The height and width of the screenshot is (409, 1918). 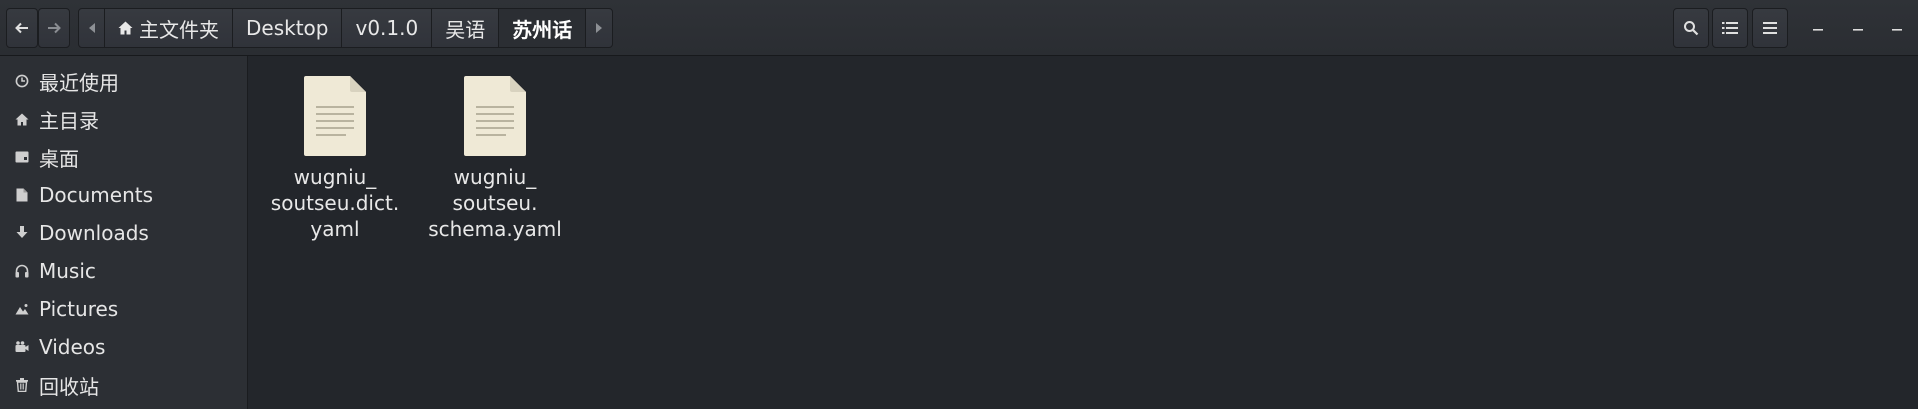 What do you see at coordinates (495, 229) in the screenshot?
I see `file-name-line: schema.yaml` at bounding box center [495, 229].